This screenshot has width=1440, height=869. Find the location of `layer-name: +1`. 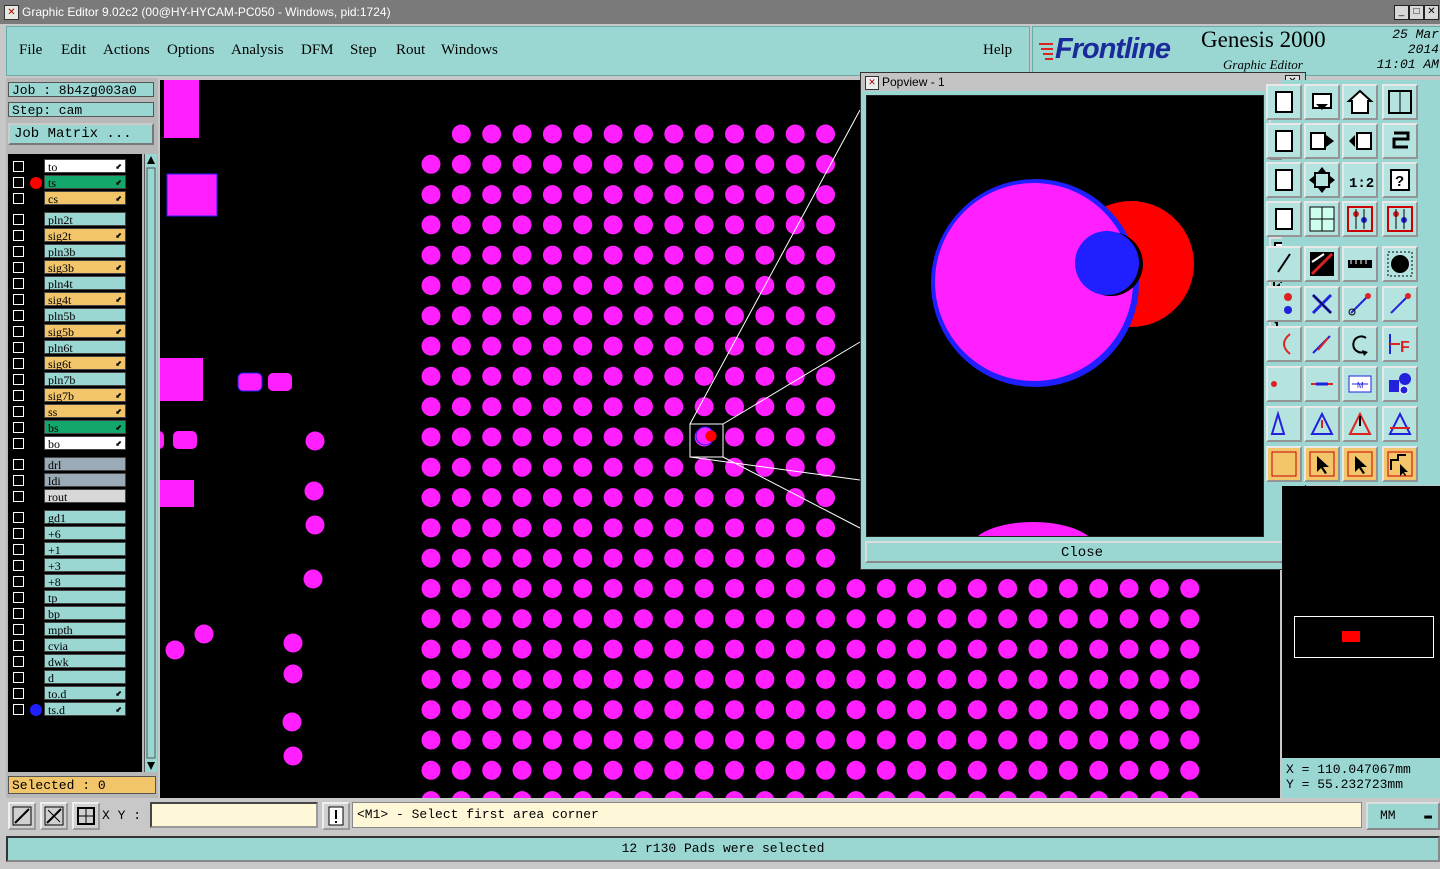

layer-name: +1 is located at coordinates (85, 549).